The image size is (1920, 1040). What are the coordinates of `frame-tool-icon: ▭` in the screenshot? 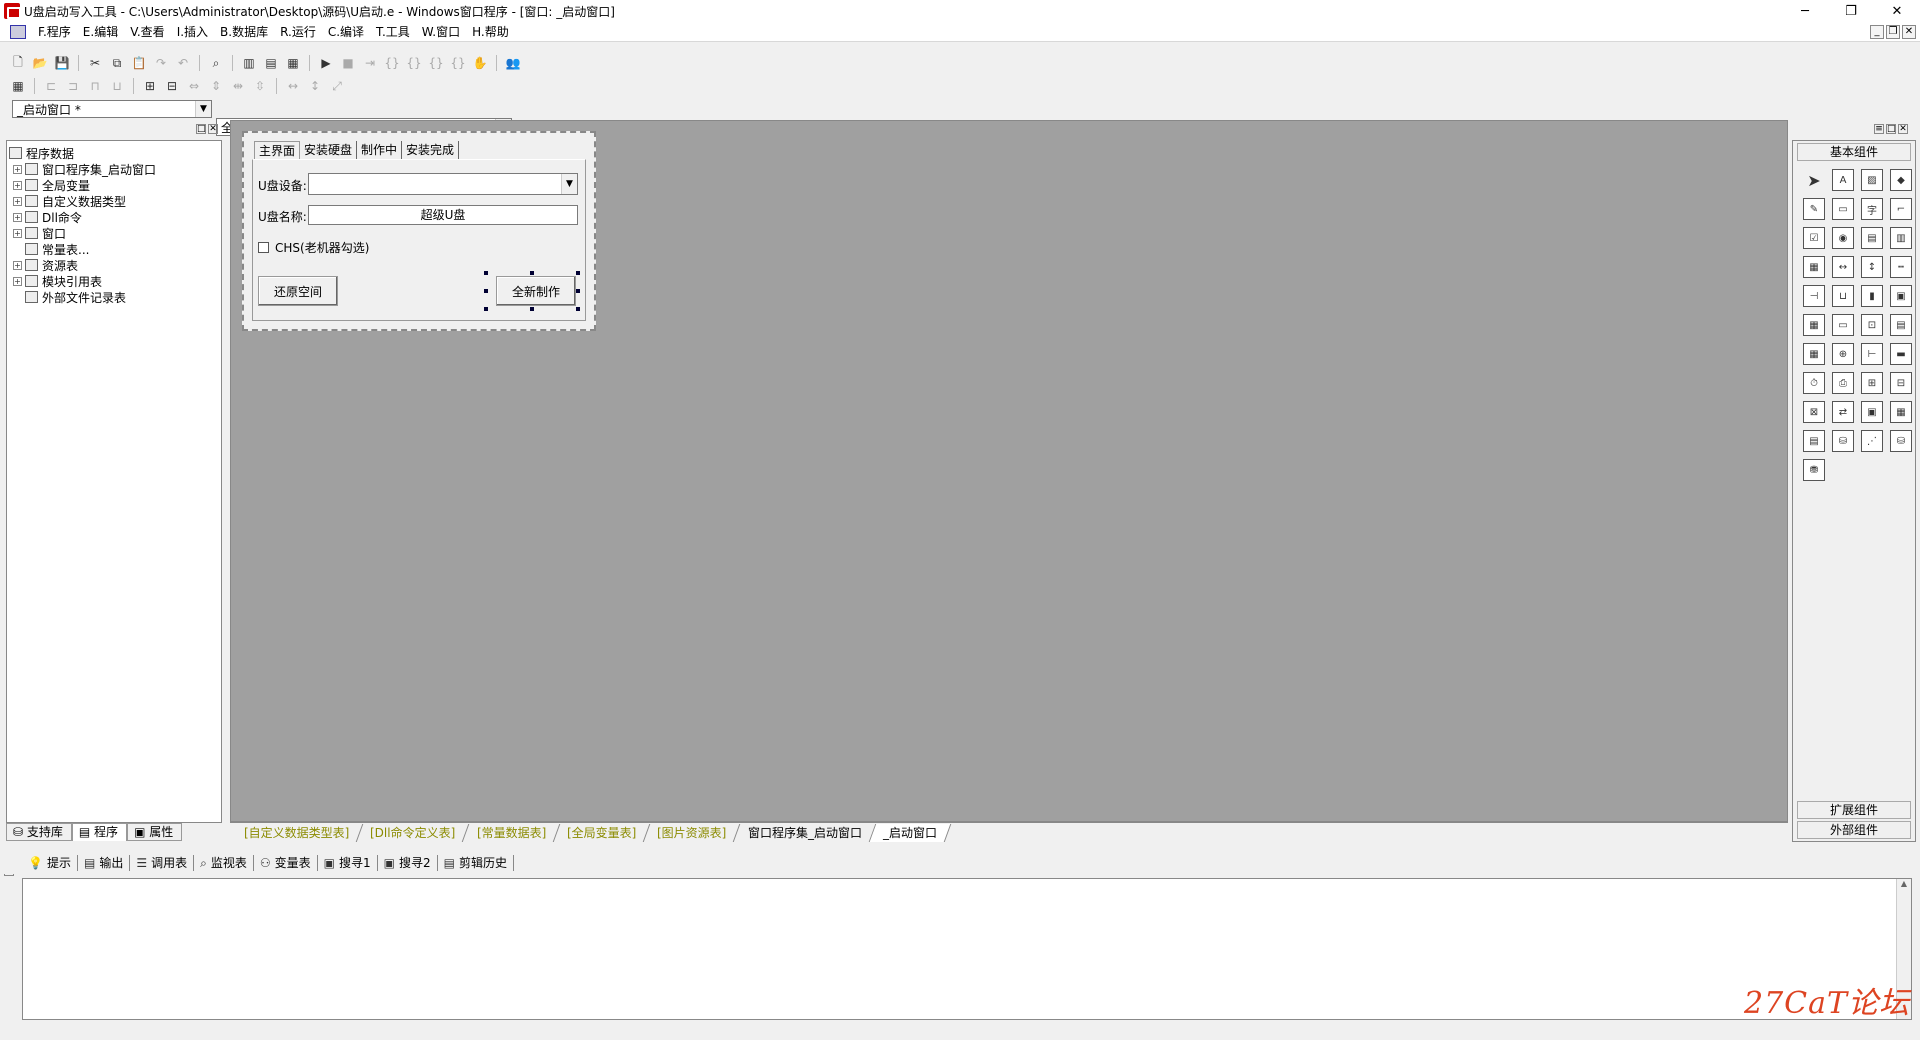 It's located at (1843, 209).